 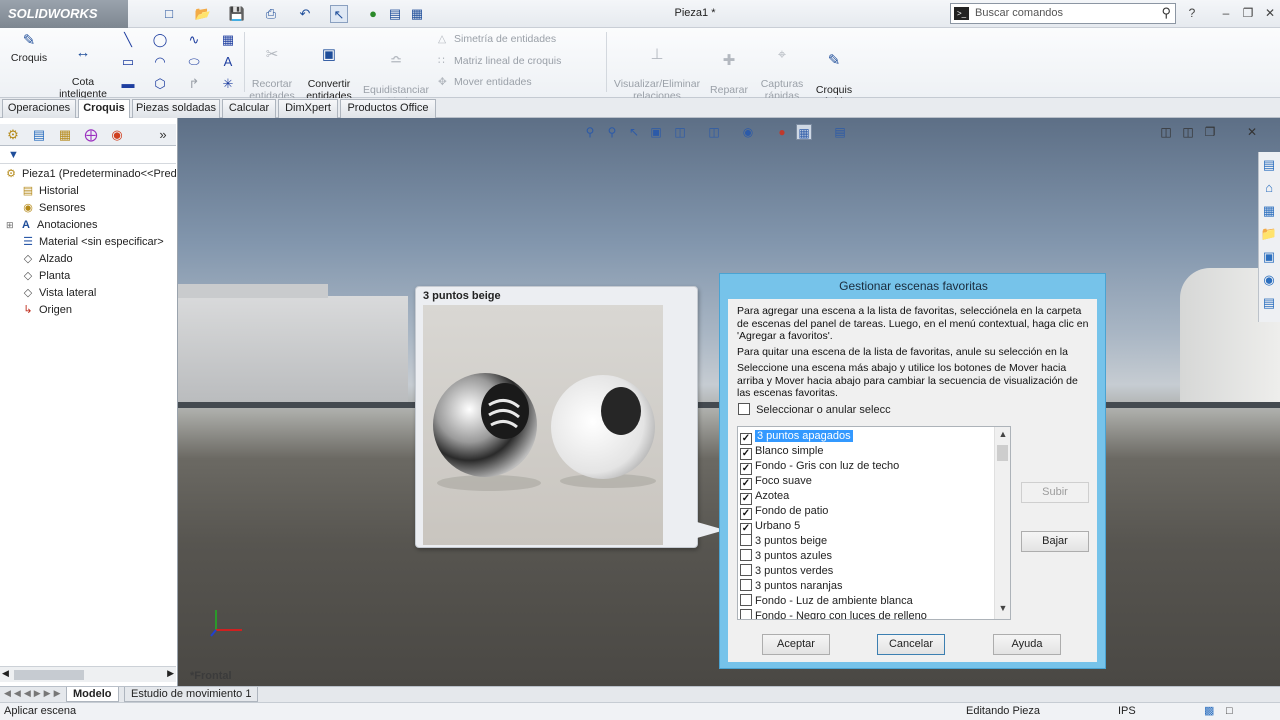 What do you see at coordinates (1210, 132) in the screenshot?
I see `viewport-restore-icon: ❐` at bounding box center [1210, 132].